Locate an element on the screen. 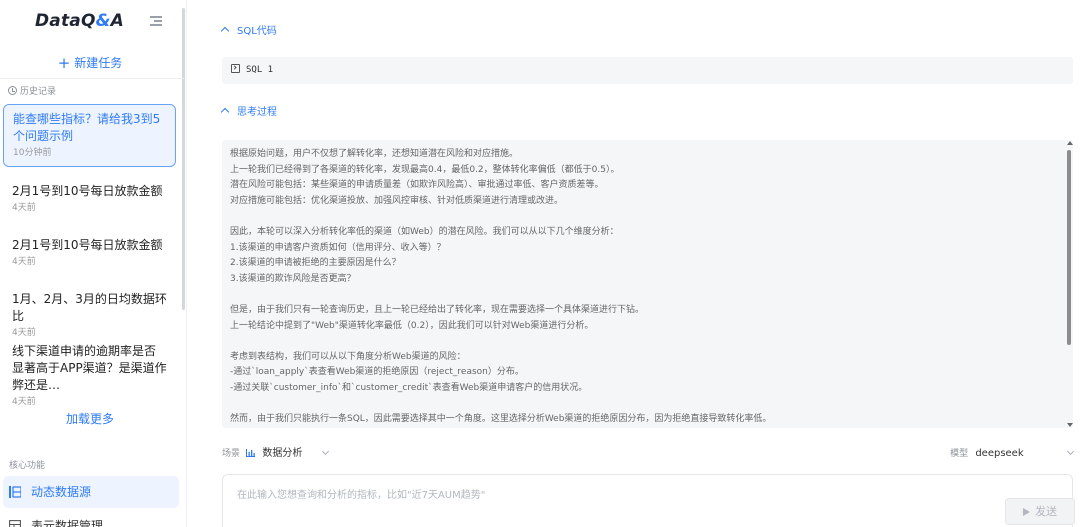 Image resolution: width=1080 pixels, height=527 pixels. model-select: deepseek is located at coordinates (999, 453).